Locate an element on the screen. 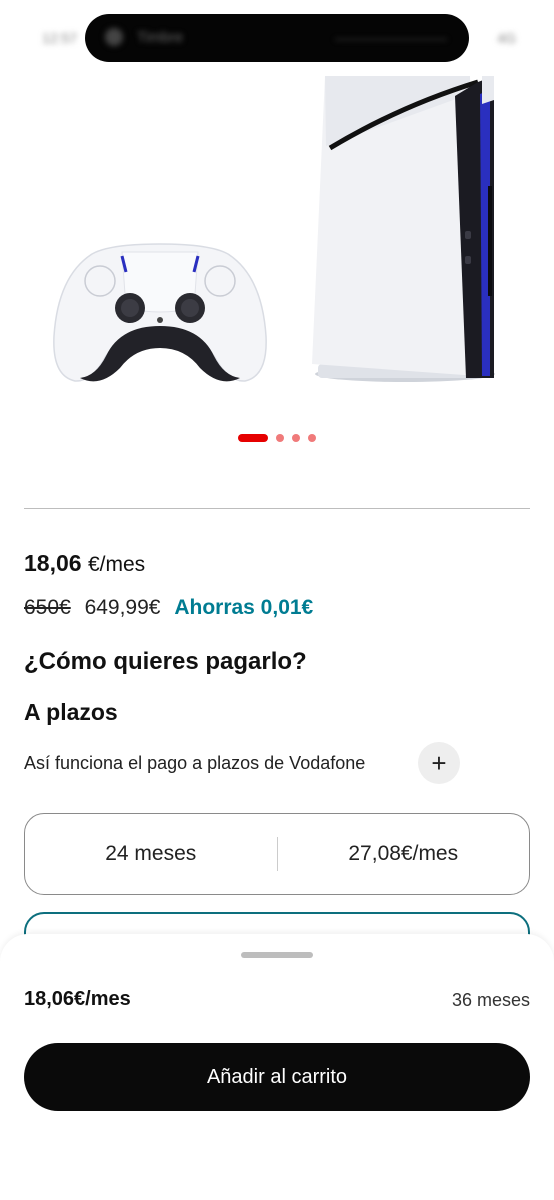 This screenshot has width=554, height=1200. monthly-price: 18,06 €/mes is located at coordinates (84, 563).